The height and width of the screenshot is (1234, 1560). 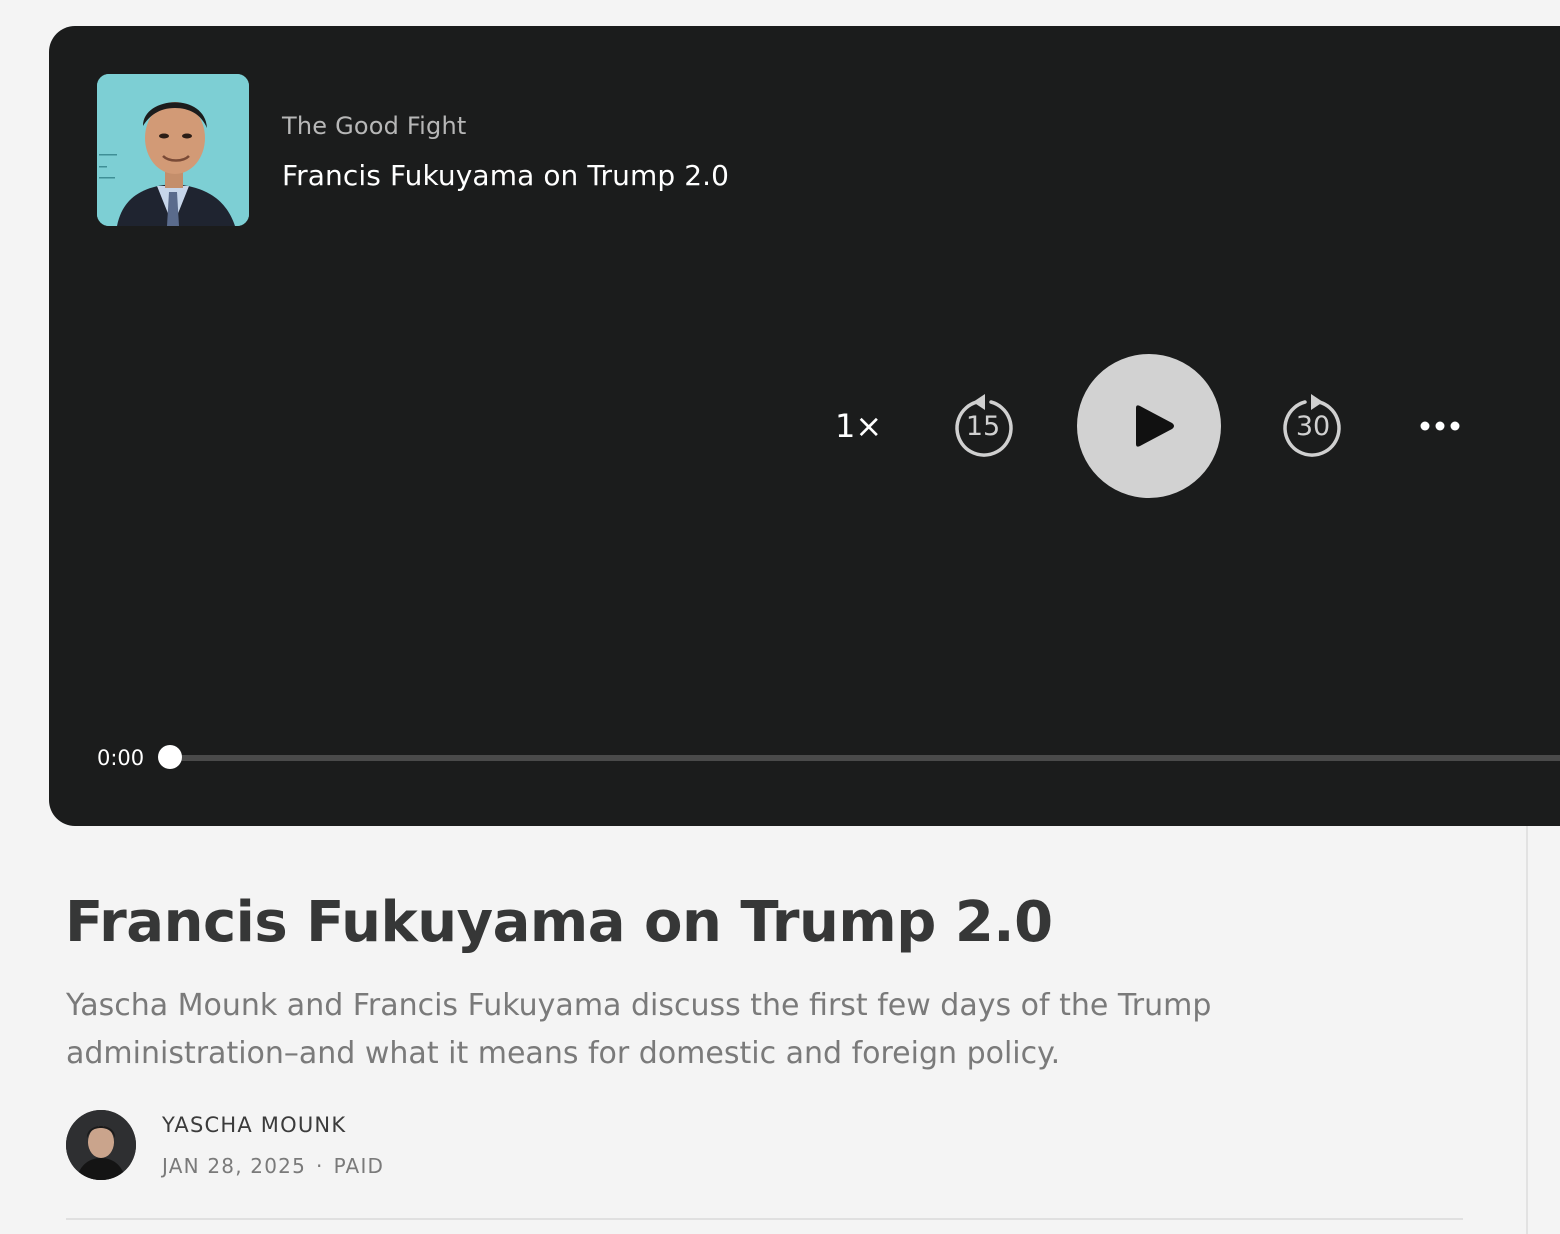 What do you see at coordinates (234, 1166) in the screenshot?
I see `post-date: JAN 28, 2025` at bounding box center [234, 1166].